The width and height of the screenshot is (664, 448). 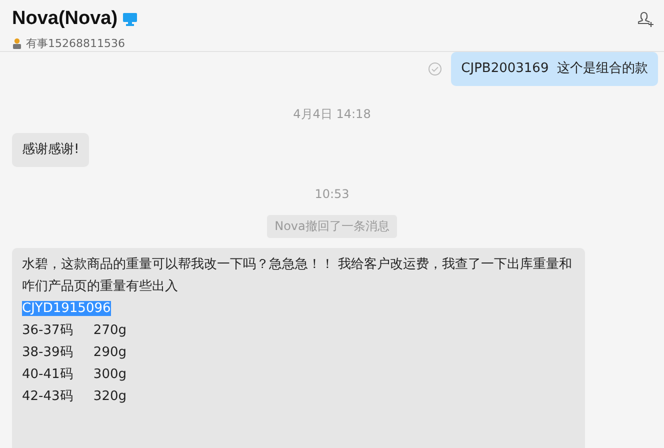 What do you see at coordinates (554, 68) in the screenshot?
I see `message-text: CJPB2003169 这个是组合的款` at bounding box center [554, 68].